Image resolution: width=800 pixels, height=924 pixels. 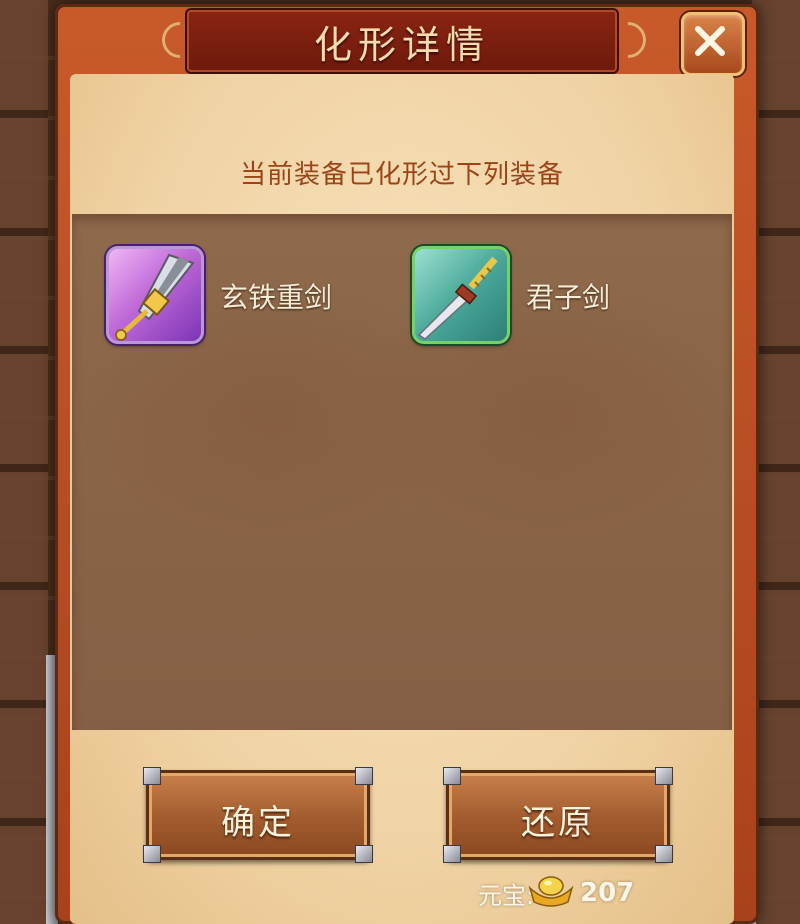 What do you see at coordinates (776, 462) in the screenshot?
I see `background-pillar-right` at bounding box center [776, 462].